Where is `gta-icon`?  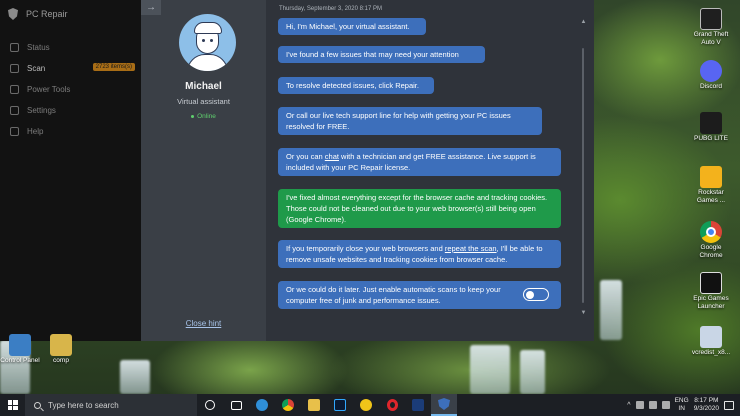
gta-icon is located at coordinates (711, 19).